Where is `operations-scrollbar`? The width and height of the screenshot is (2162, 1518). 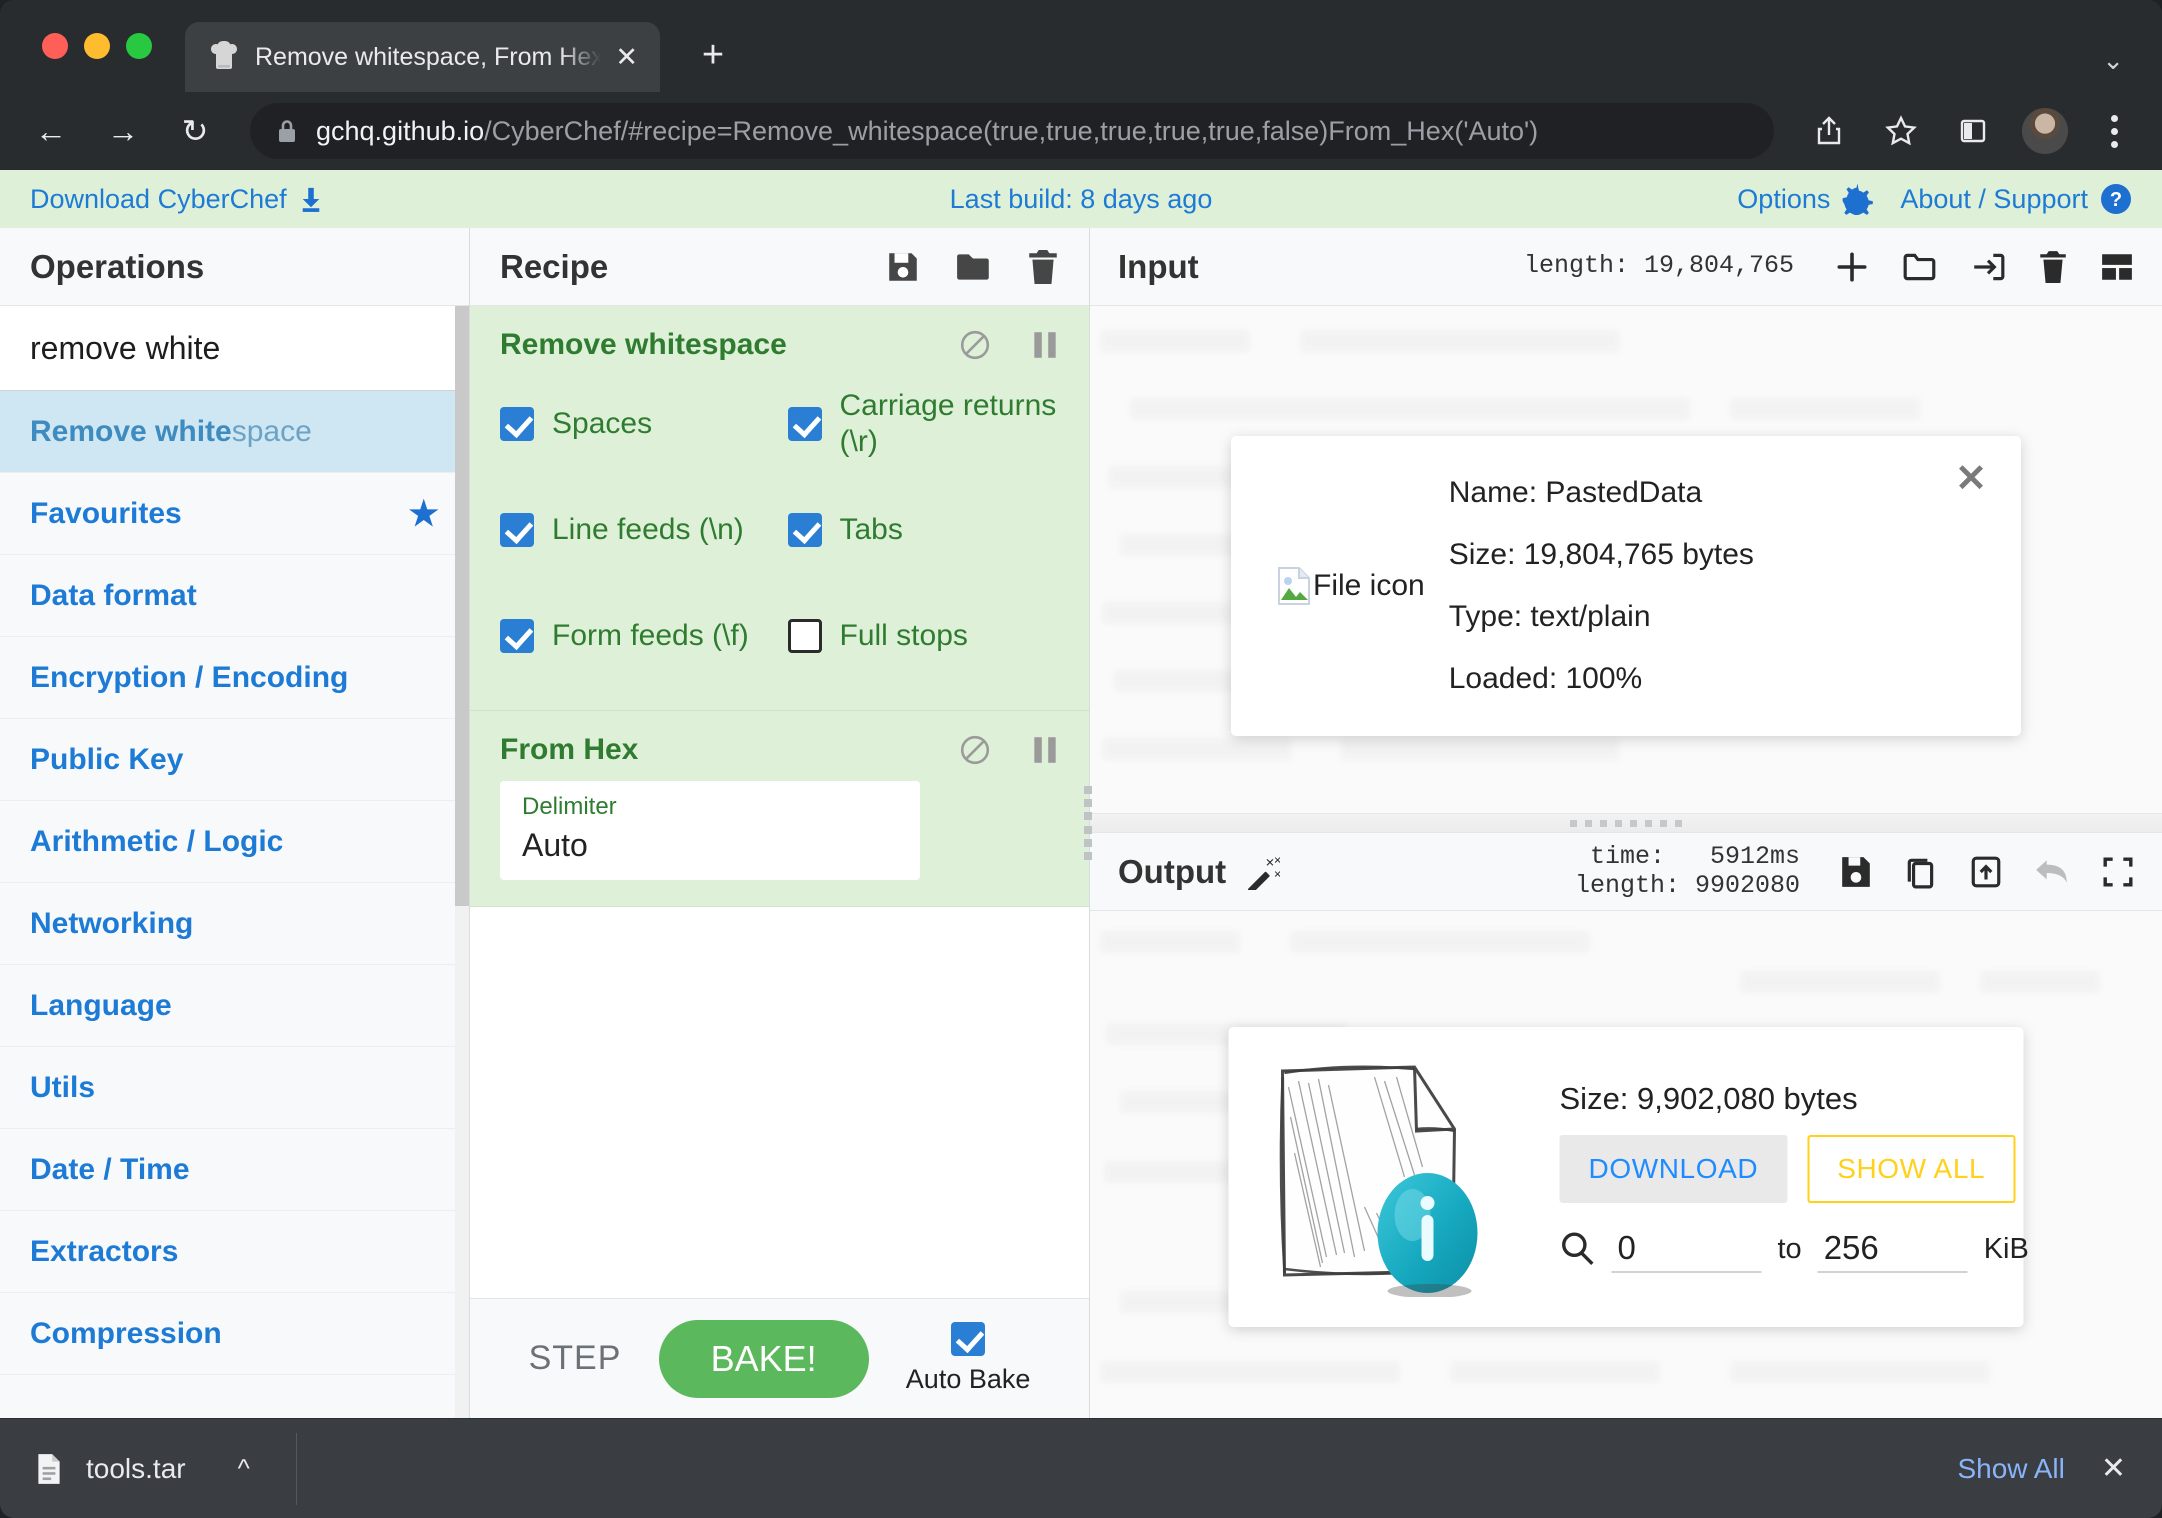
operations-scrollbar is located at coordinates (462, 862).